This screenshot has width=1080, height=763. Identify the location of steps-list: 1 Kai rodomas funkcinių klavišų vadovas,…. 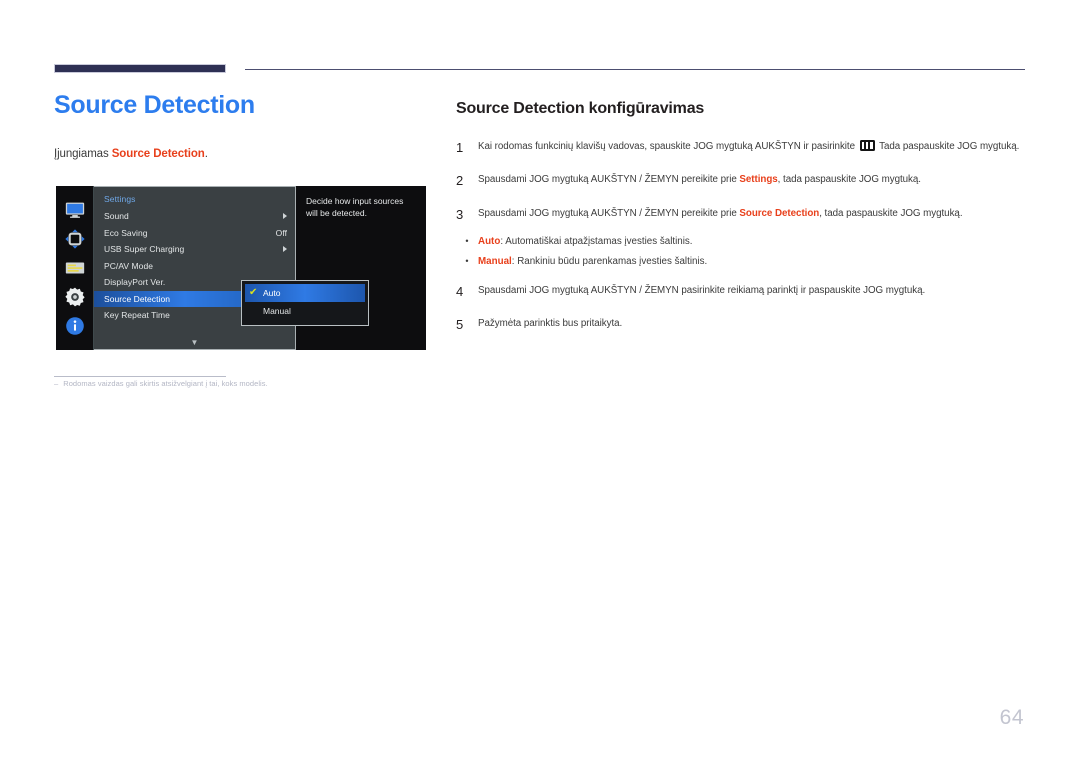
(742, 236).